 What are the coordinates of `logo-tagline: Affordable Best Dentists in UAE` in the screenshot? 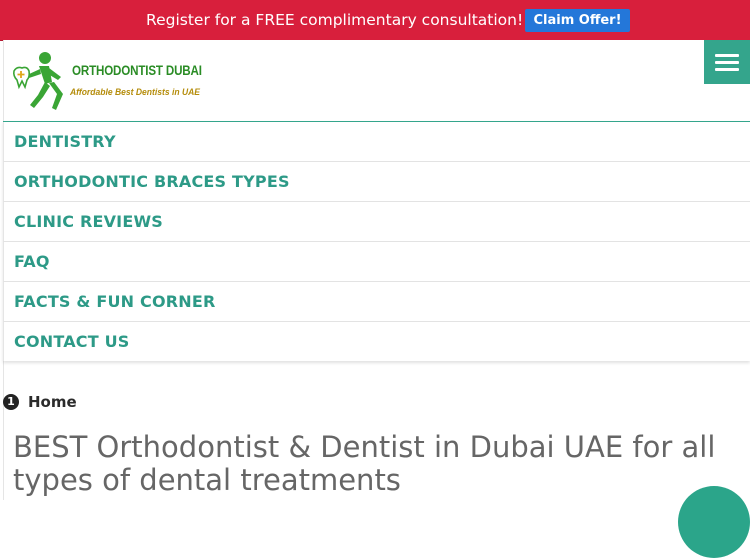 It's located at (135, 92).